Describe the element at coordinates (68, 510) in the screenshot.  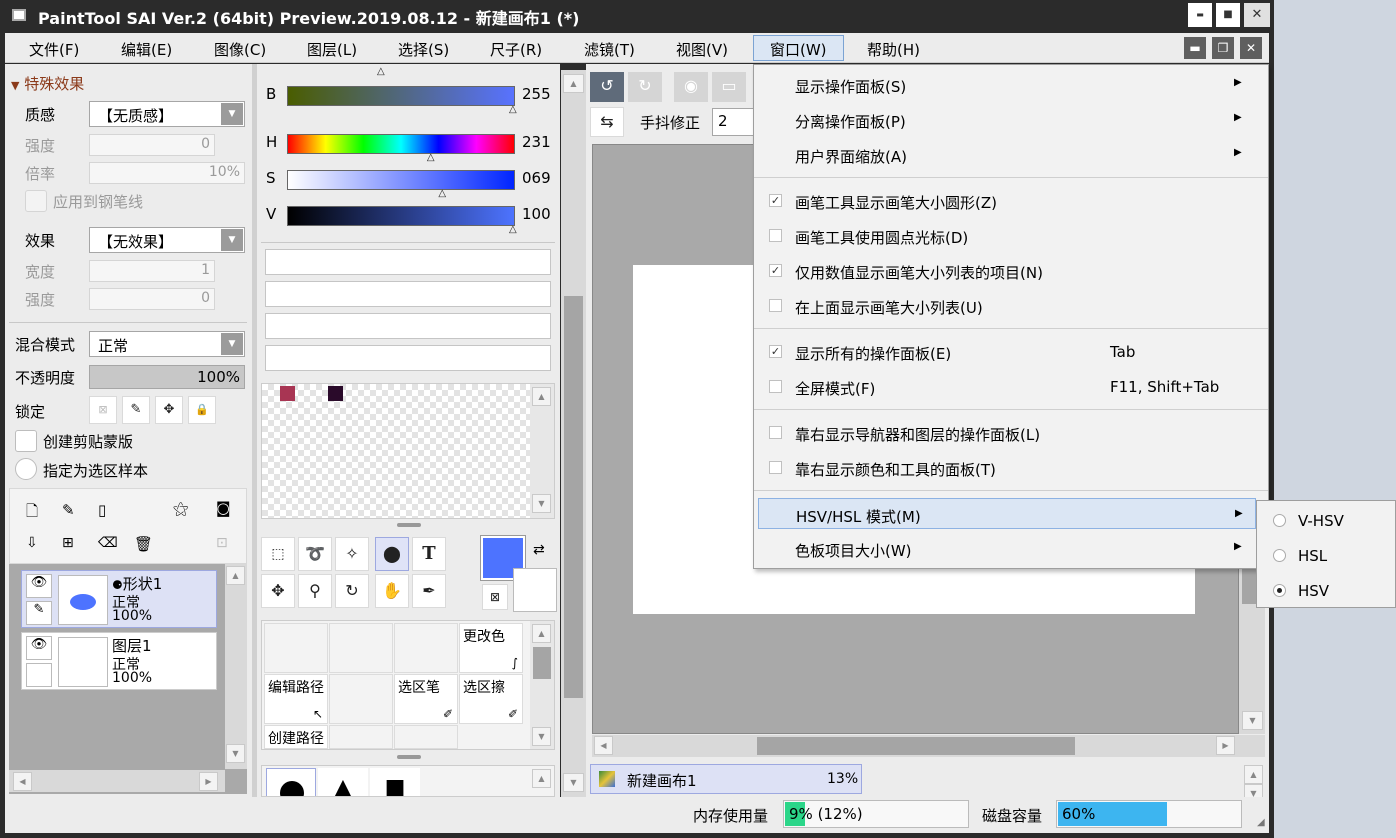
I see `new-vector-layer-icon: ✎` at that location.